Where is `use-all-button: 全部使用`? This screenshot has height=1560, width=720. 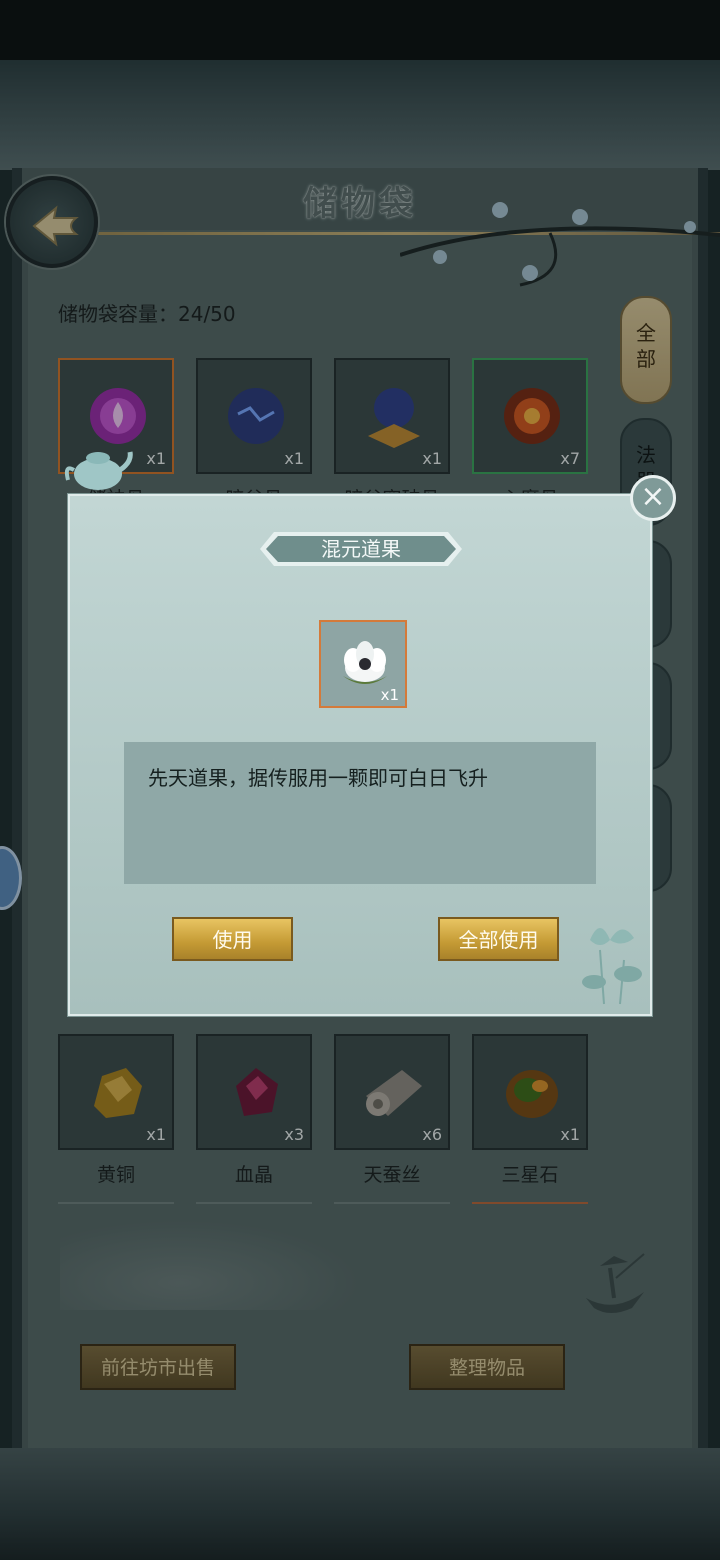
use-all-button: 全部使用 is located at coordinates (498, 939).